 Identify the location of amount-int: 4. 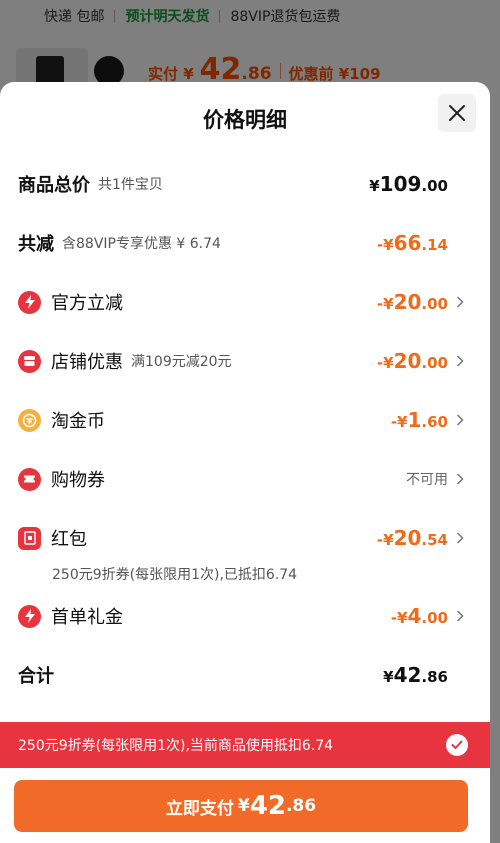
(414, 616).